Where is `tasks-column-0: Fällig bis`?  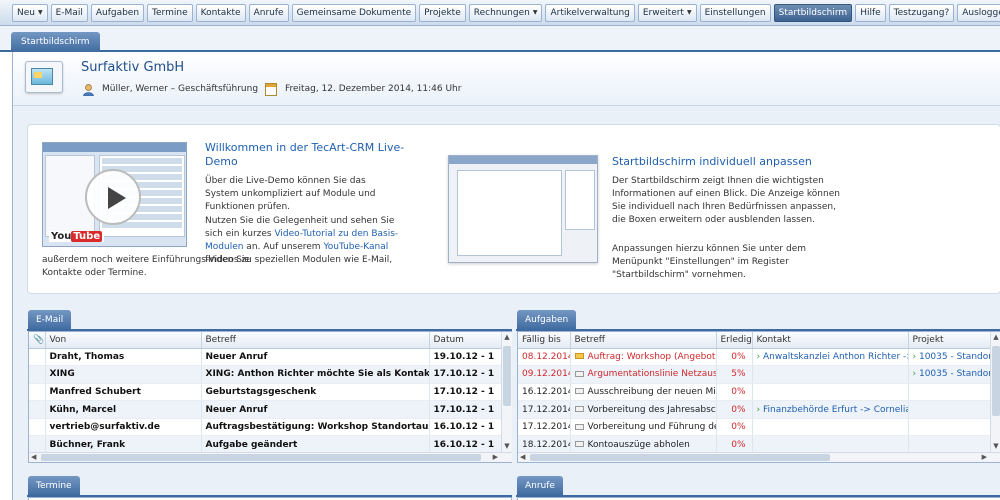 tasks-column-0: Fällig bis is located at coordinates (544, 340).